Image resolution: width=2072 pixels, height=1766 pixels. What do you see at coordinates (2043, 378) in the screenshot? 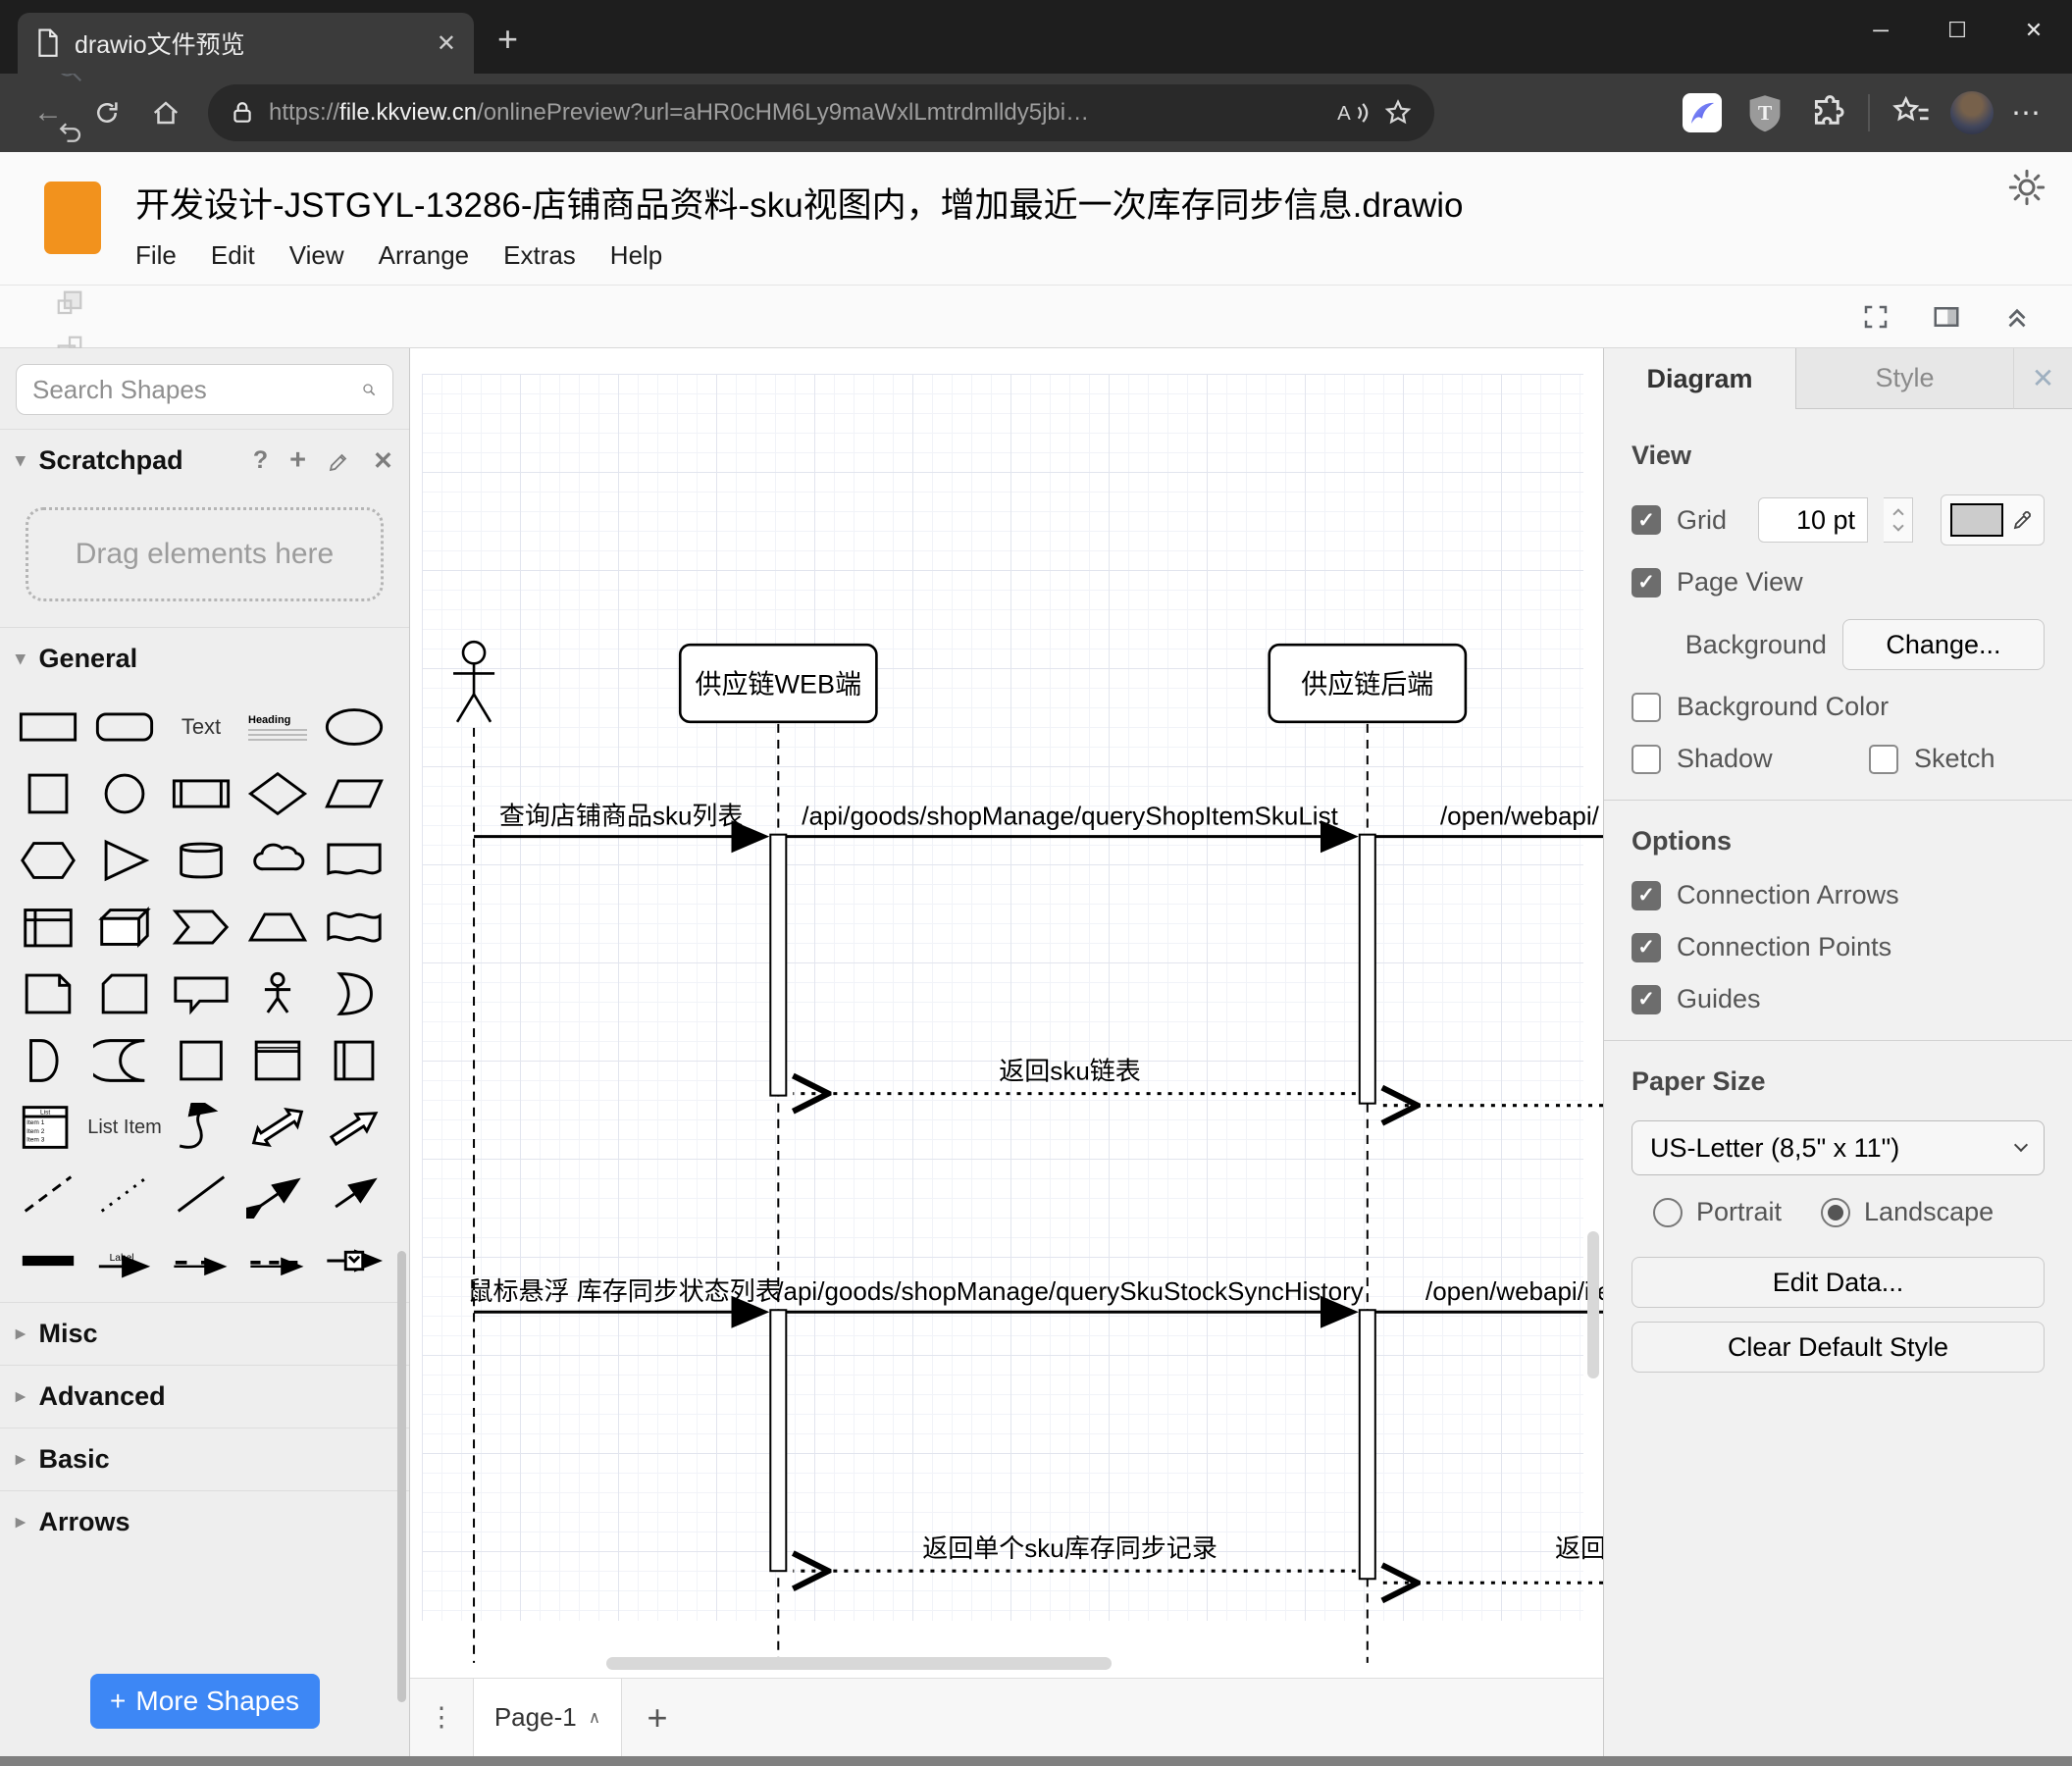
I see `panel-close-icon: ✕` at bounding box center [2043, 378].